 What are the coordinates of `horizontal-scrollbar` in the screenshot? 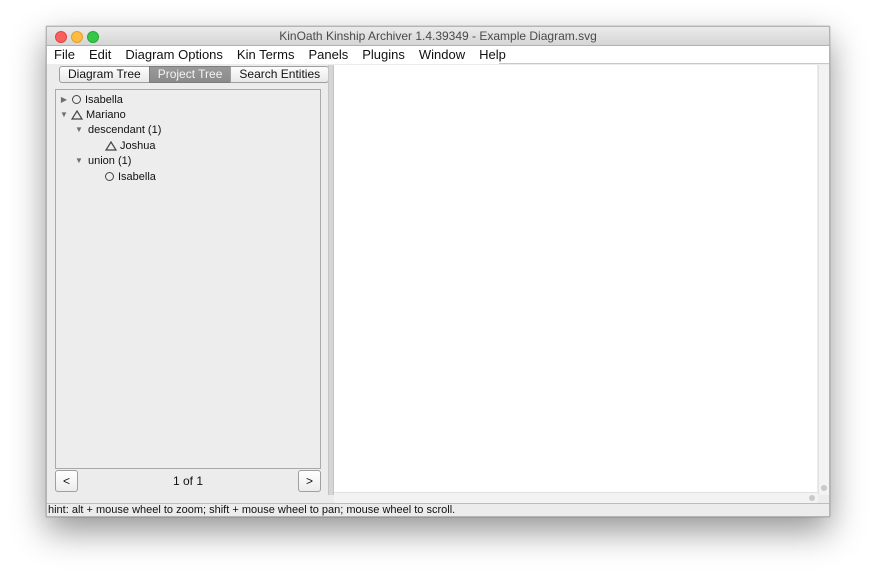 It's located at (576, 497).